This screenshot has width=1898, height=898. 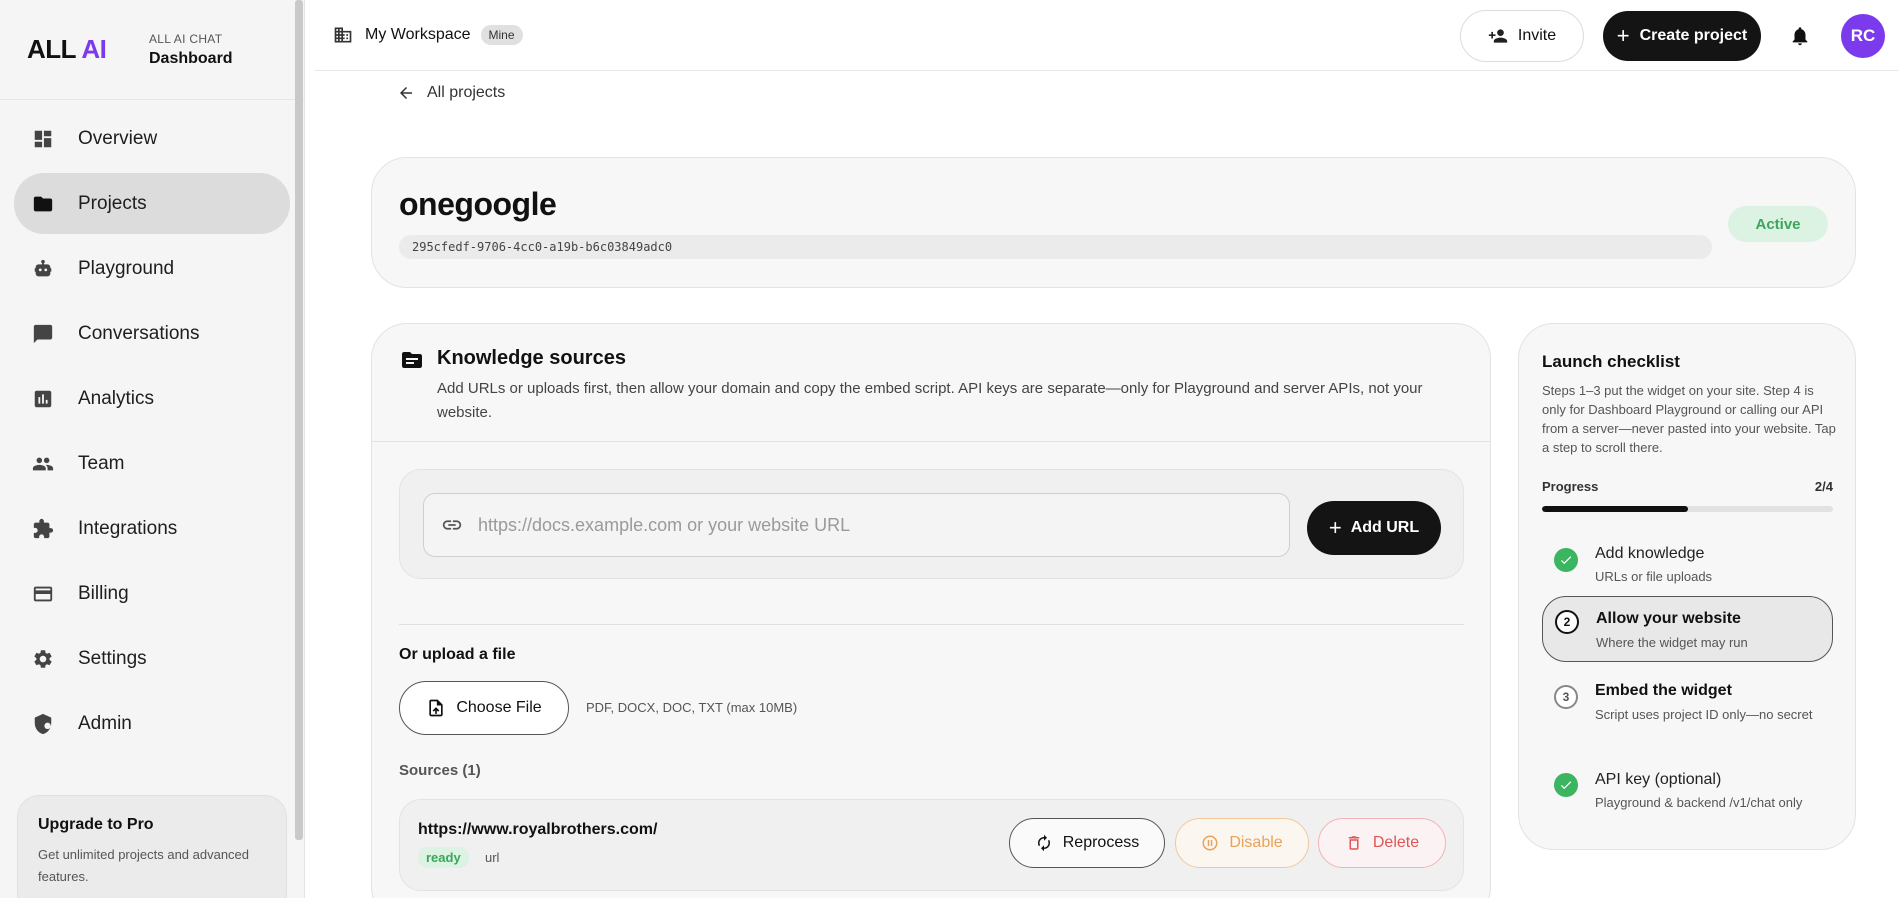 What do you see at coordinates (1374, 528) in the screenshot?
I see `add-url-button: + Add URL` at bounding box center [1374, 528].